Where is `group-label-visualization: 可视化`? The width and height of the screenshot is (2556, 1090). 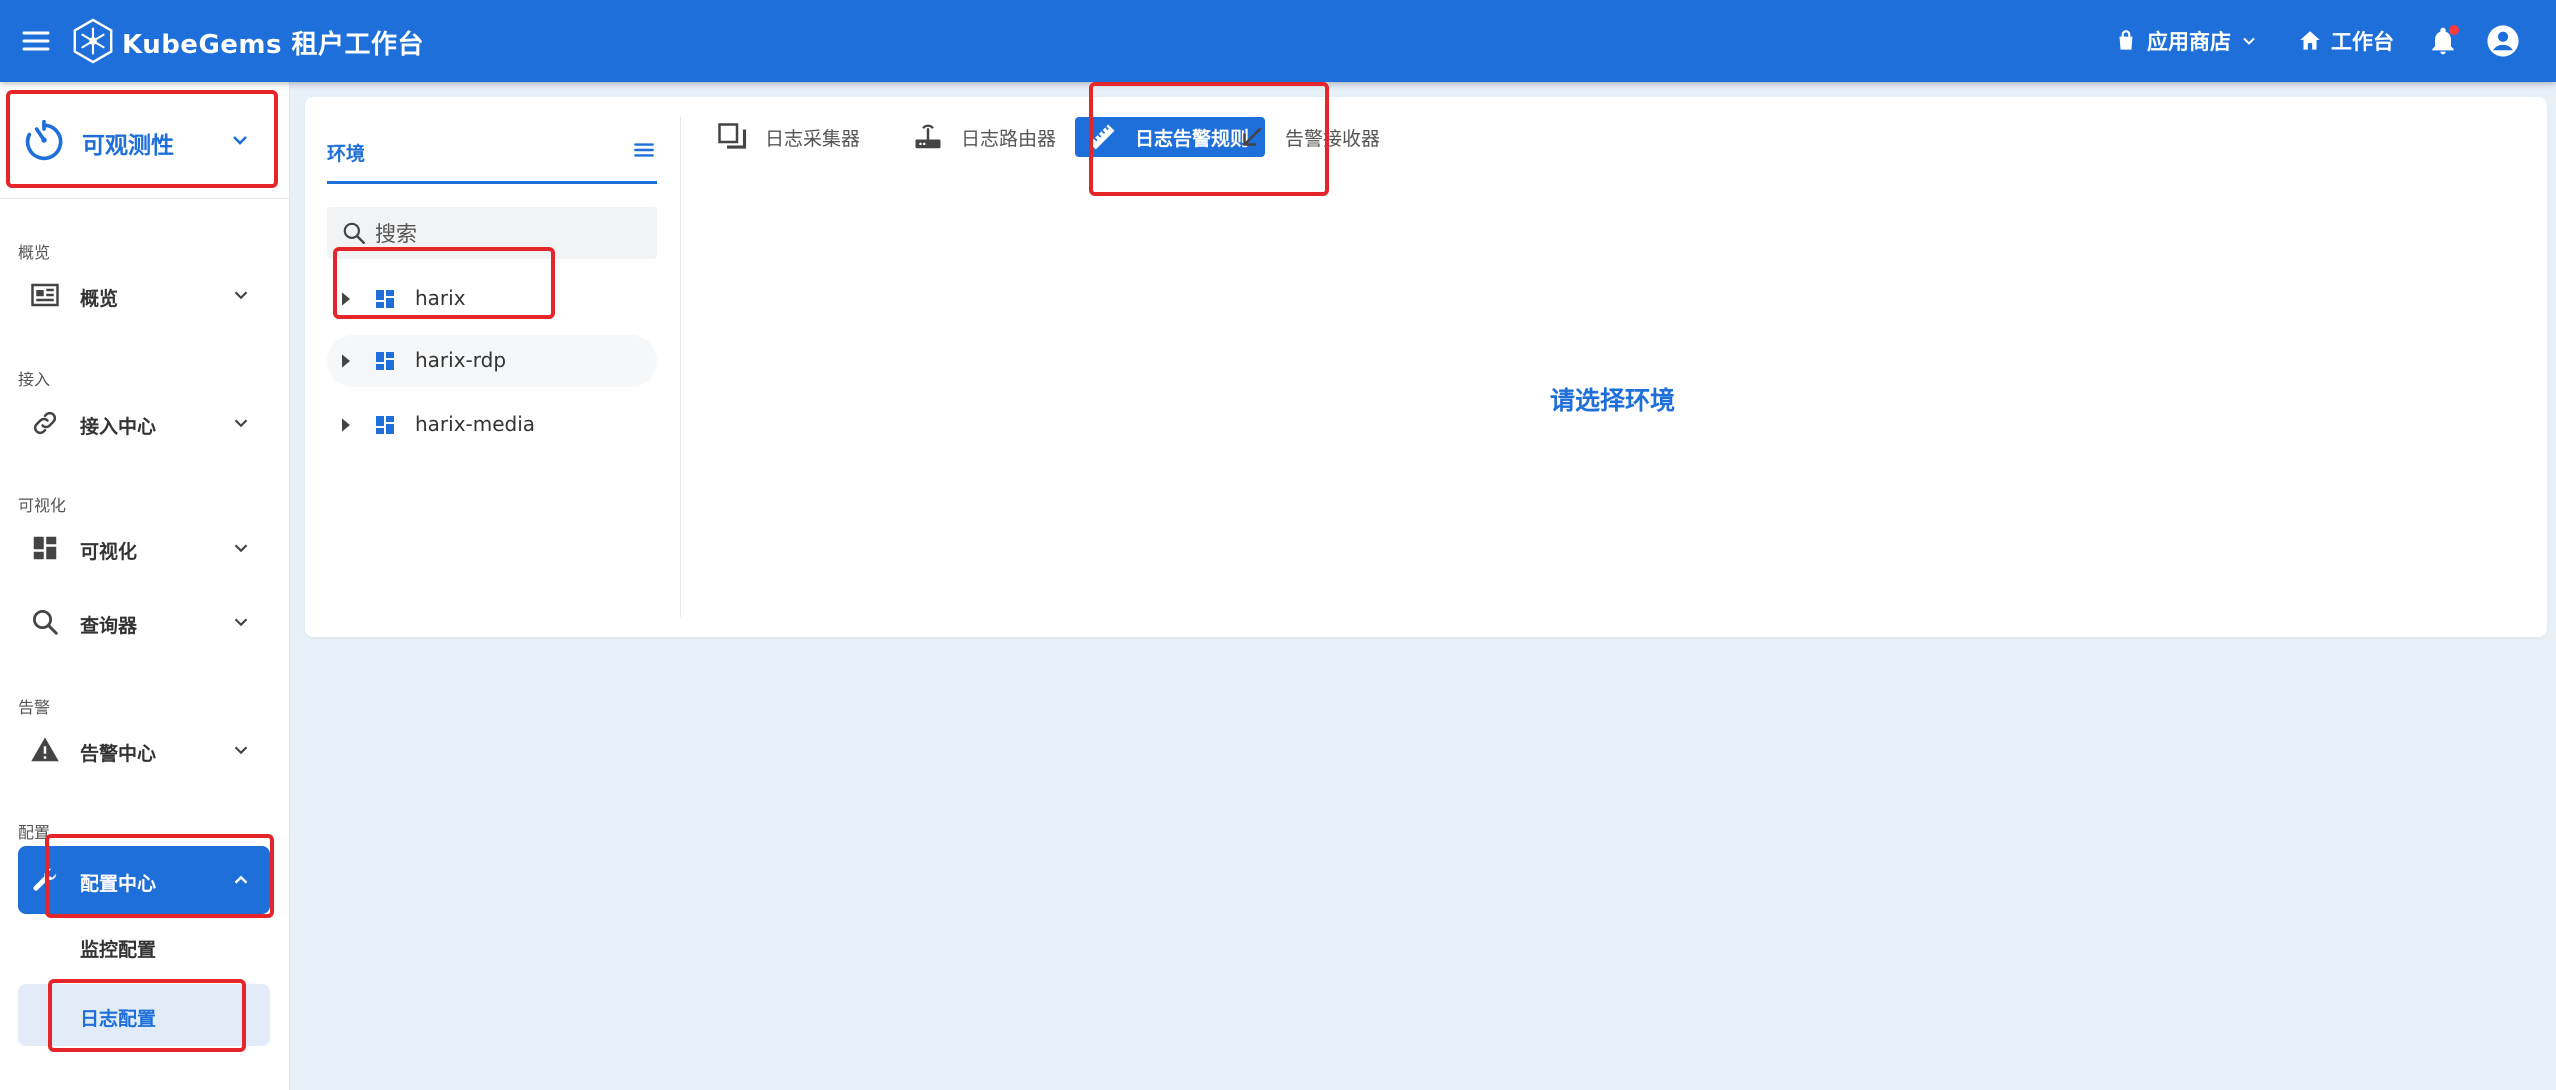 group-label-visualization: 可视化 is located at coordinates (42, 505).